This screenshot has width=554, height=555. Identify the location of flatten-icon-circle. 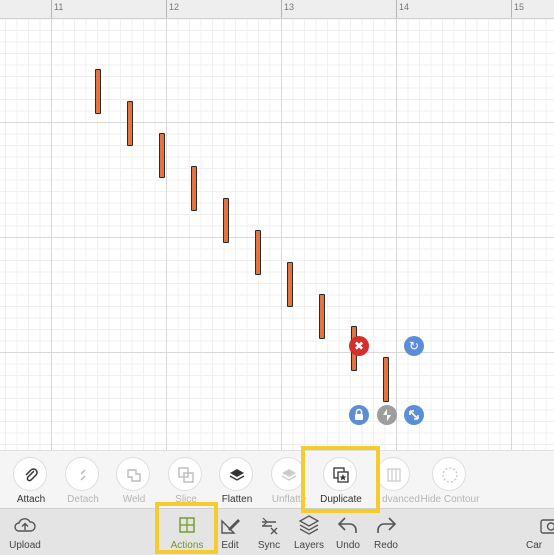
(236, 474).